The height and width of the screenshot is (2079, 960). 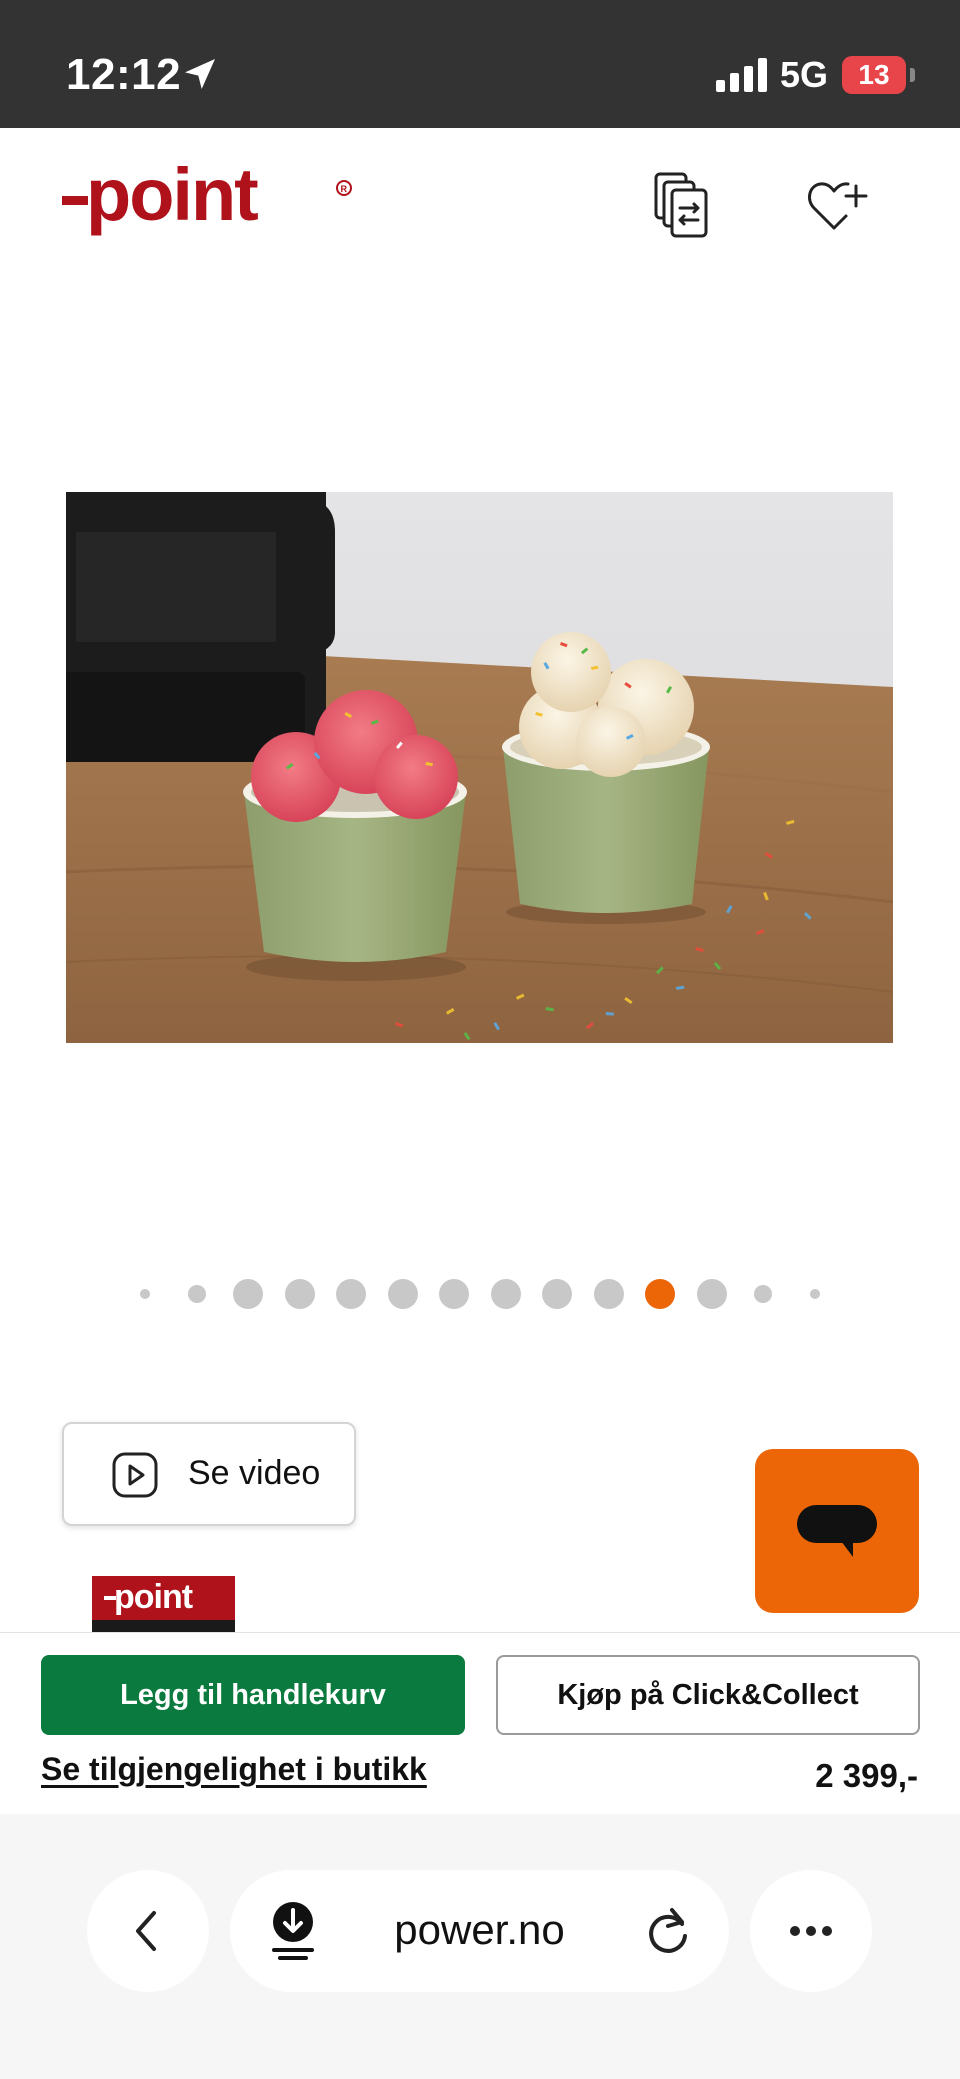 What do you see at coordinates (253, 1695) in the screenshot?
I see `add-to-cart-button: Legg til handlekurv` at bounding box center [253, 1695].